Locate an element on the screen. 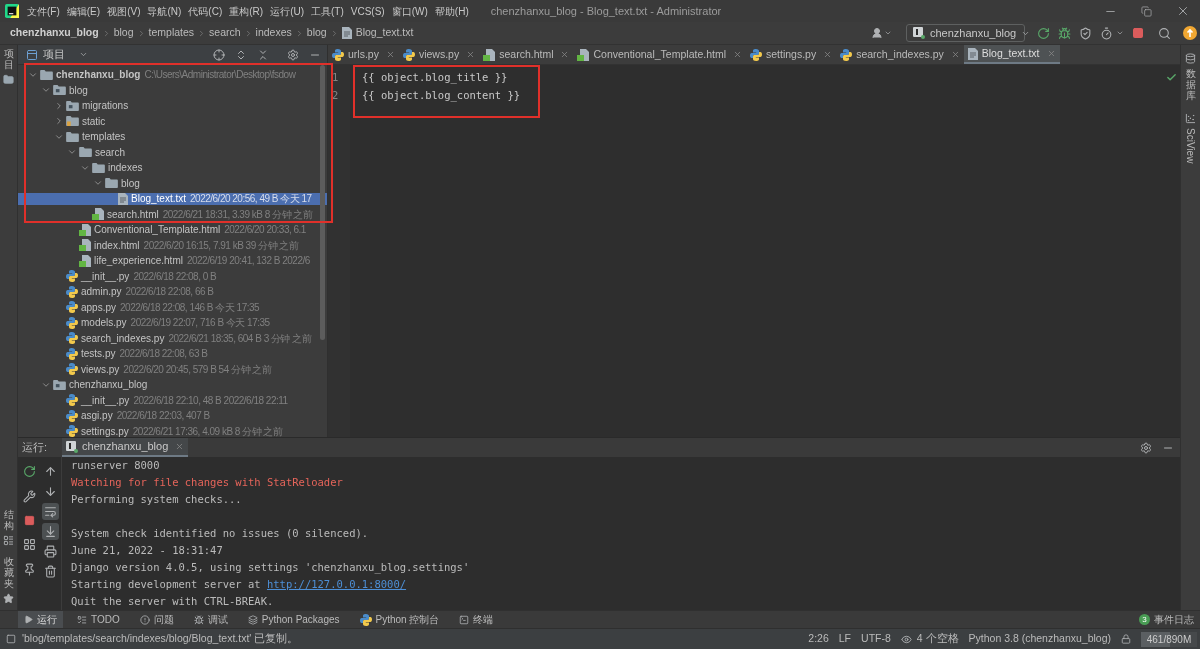 The width and height of the screenshot is (1200, 649). bug-icon is located at coordinates (1064, 33).